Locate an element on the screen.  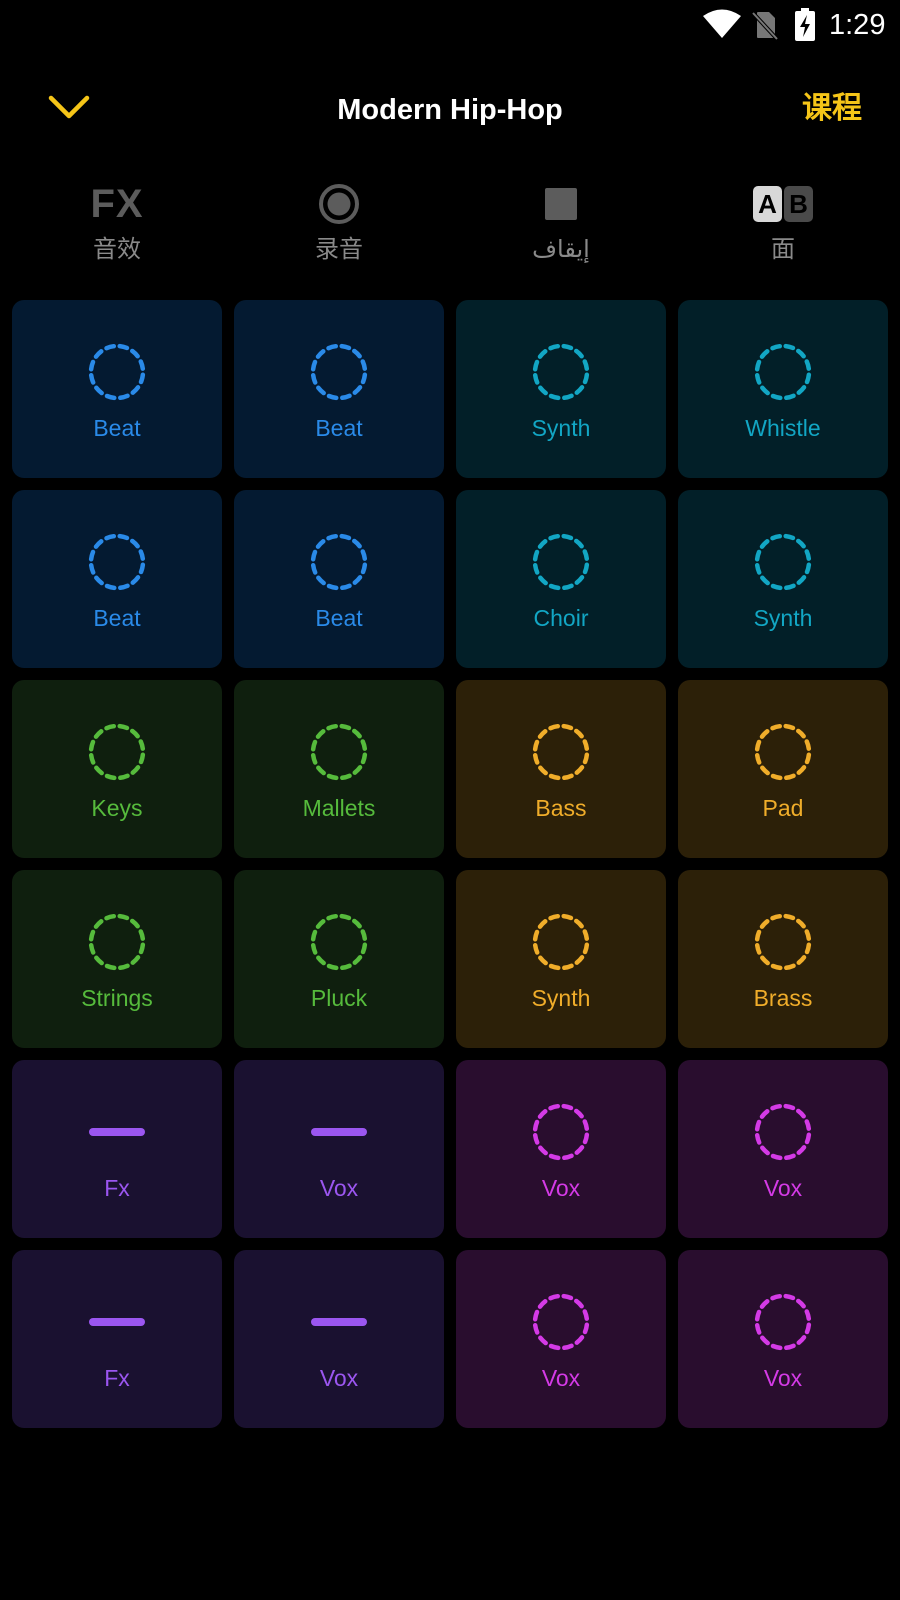
collapse-button is located at coordinates (69, 107).